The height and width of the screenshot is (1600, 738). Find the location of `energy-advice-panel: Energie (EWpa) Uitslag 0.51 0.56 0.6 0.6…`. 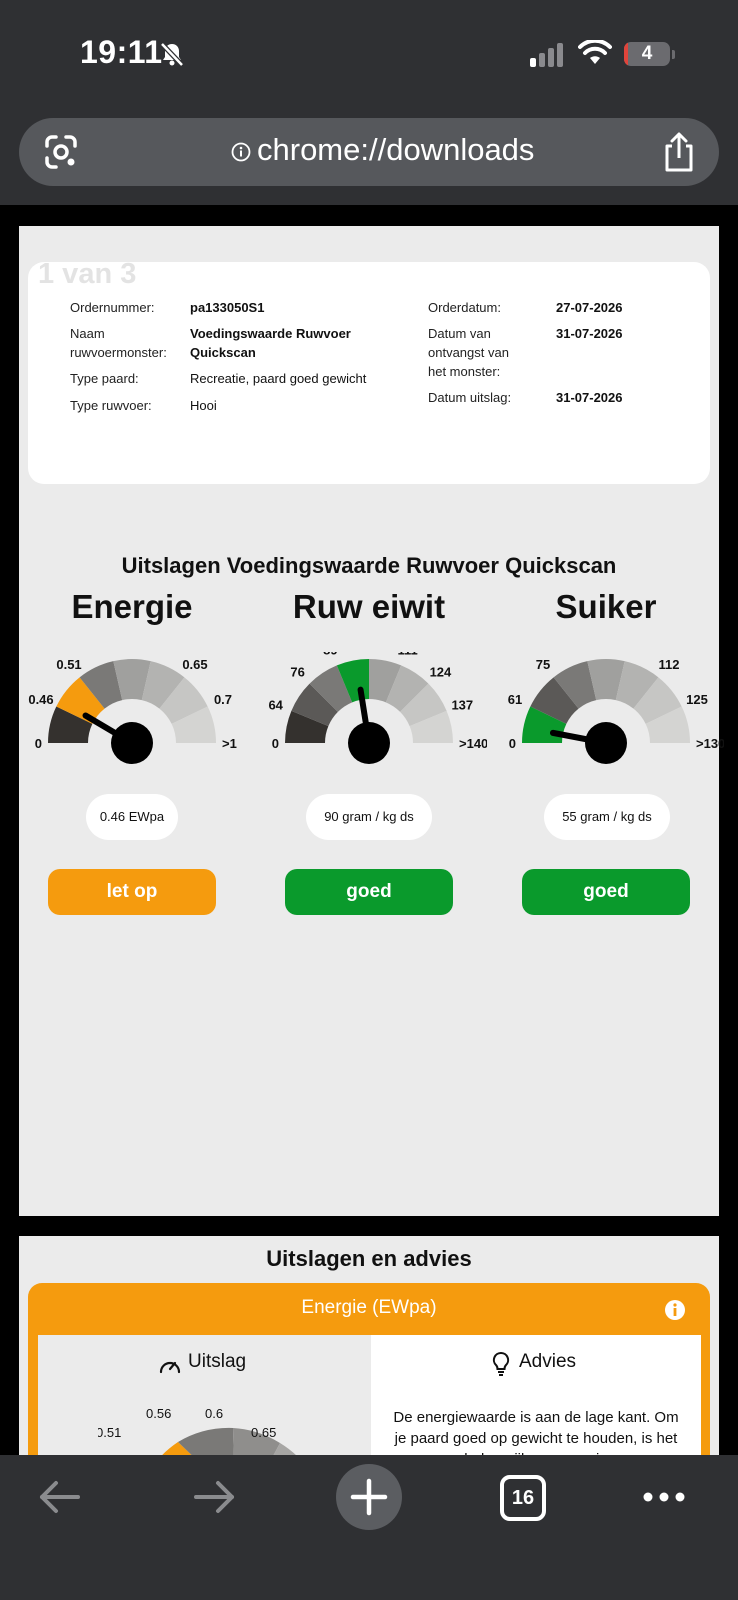

energy-advice-panel: Energie (EWpa) Uitslag 0.51 0.56 0.6 0.6… is located at coordinates (369, 1369).